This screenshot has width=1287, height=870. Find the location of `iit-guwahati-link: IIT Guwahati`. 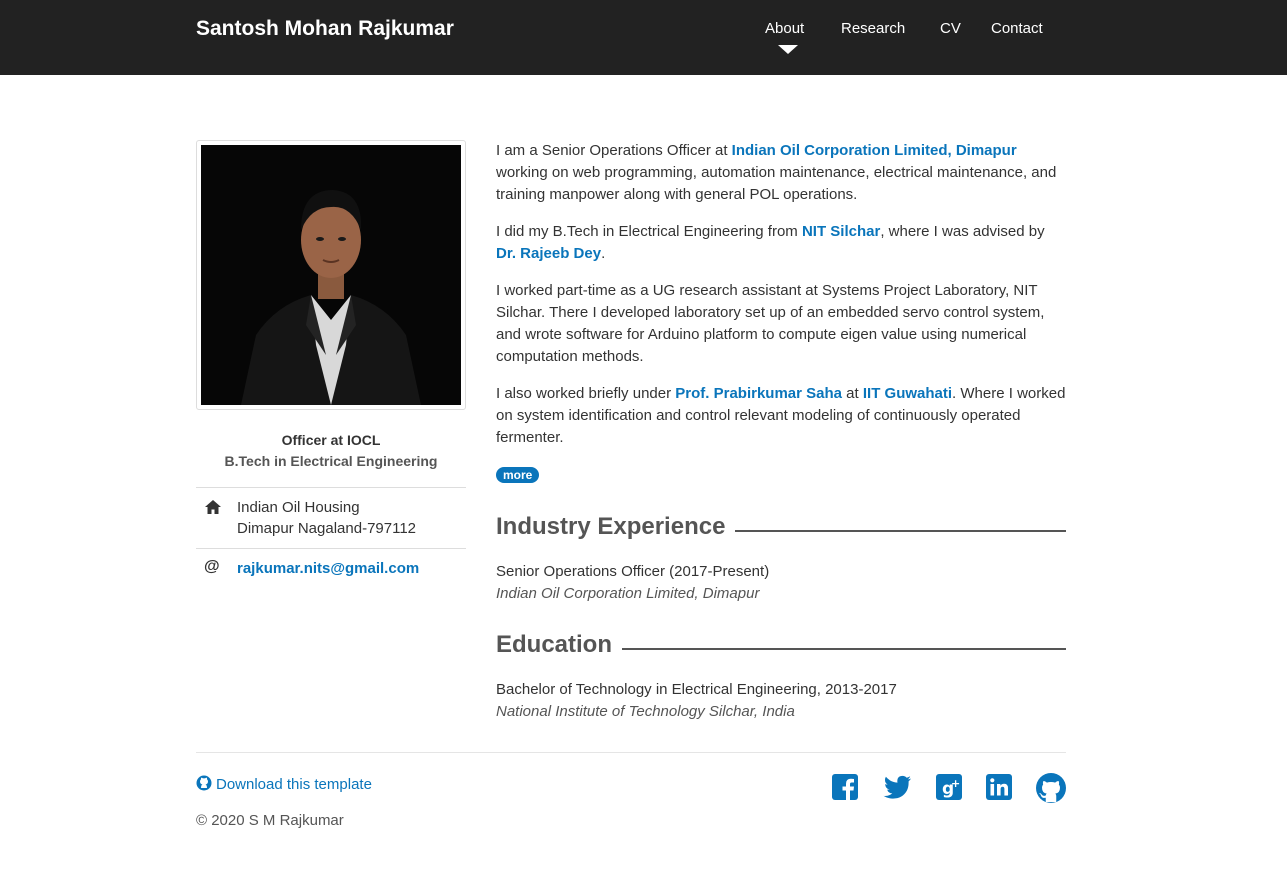

iit-guwahati-link: IIT Guwahati is located at coordinates (907, 393).